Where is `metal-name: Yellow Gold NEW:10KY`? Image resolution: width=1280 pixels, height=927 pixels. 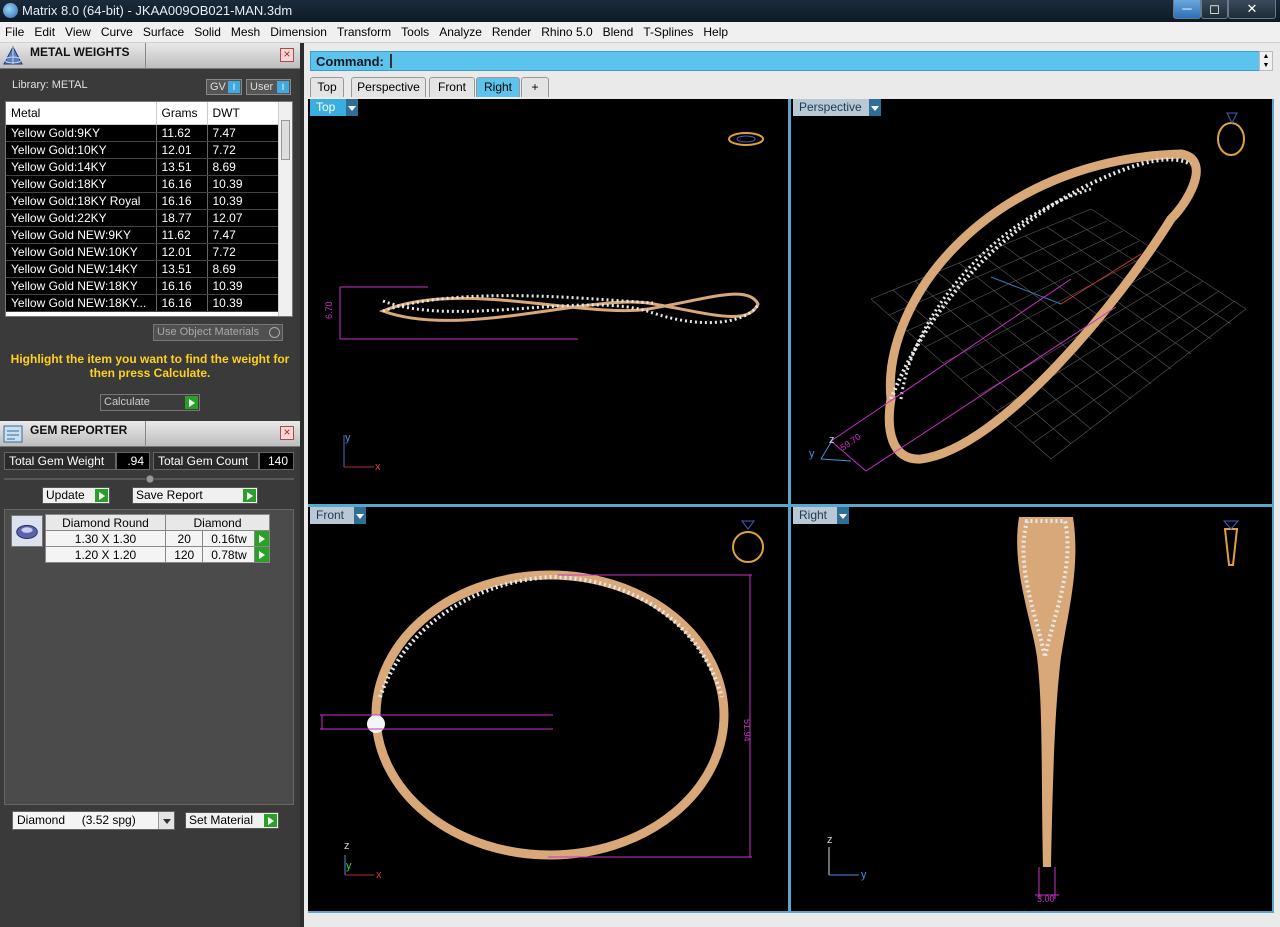 metal-name: Yellow Gold NEW:10KY is located at coordinates (81, 252).